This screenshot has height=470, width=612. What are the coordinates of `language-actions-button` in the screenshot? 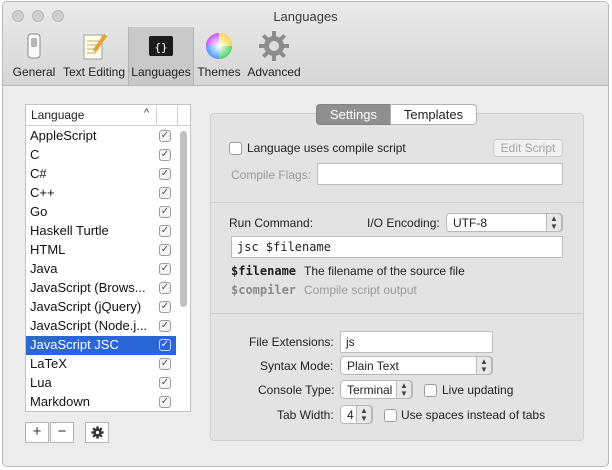 It's located at (97, 432).